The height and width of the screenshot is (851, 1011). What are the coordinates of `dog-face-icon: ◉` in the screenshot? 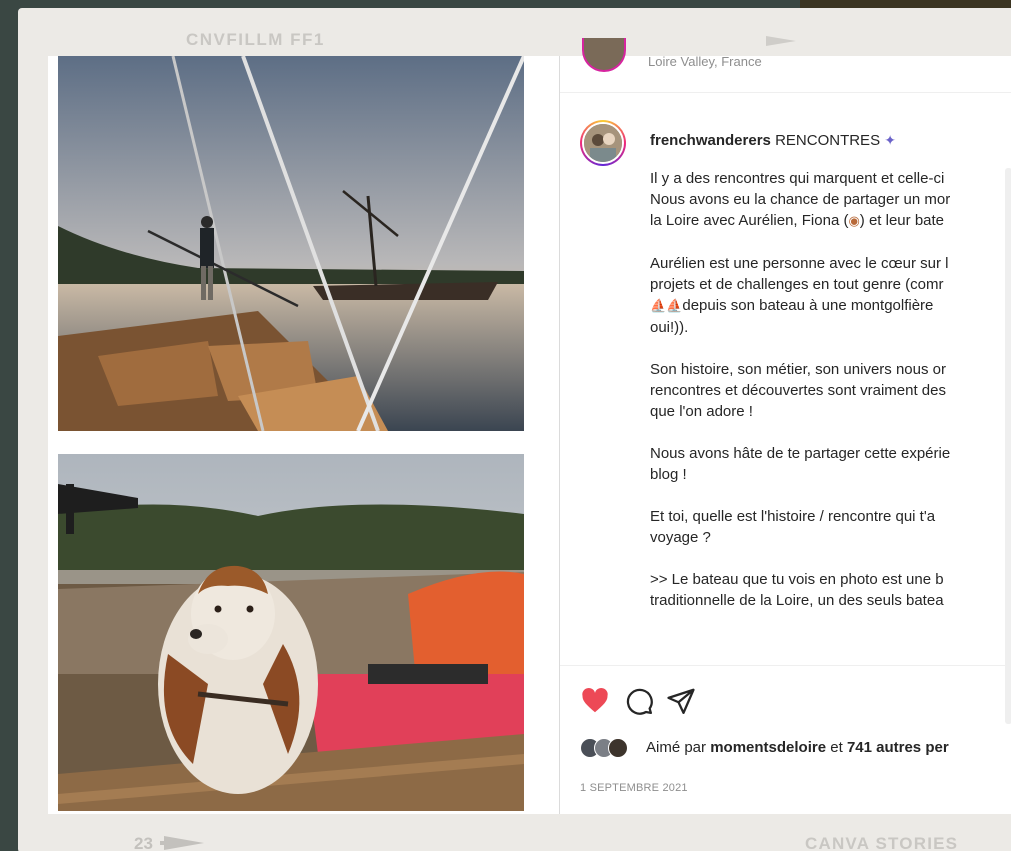 It's located at (854, 221).